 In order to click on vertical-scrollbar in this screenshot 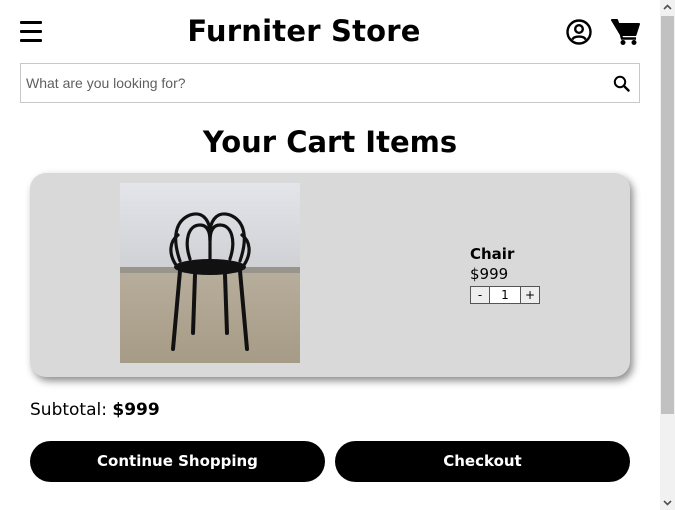, I will do `click(667, 255)`.